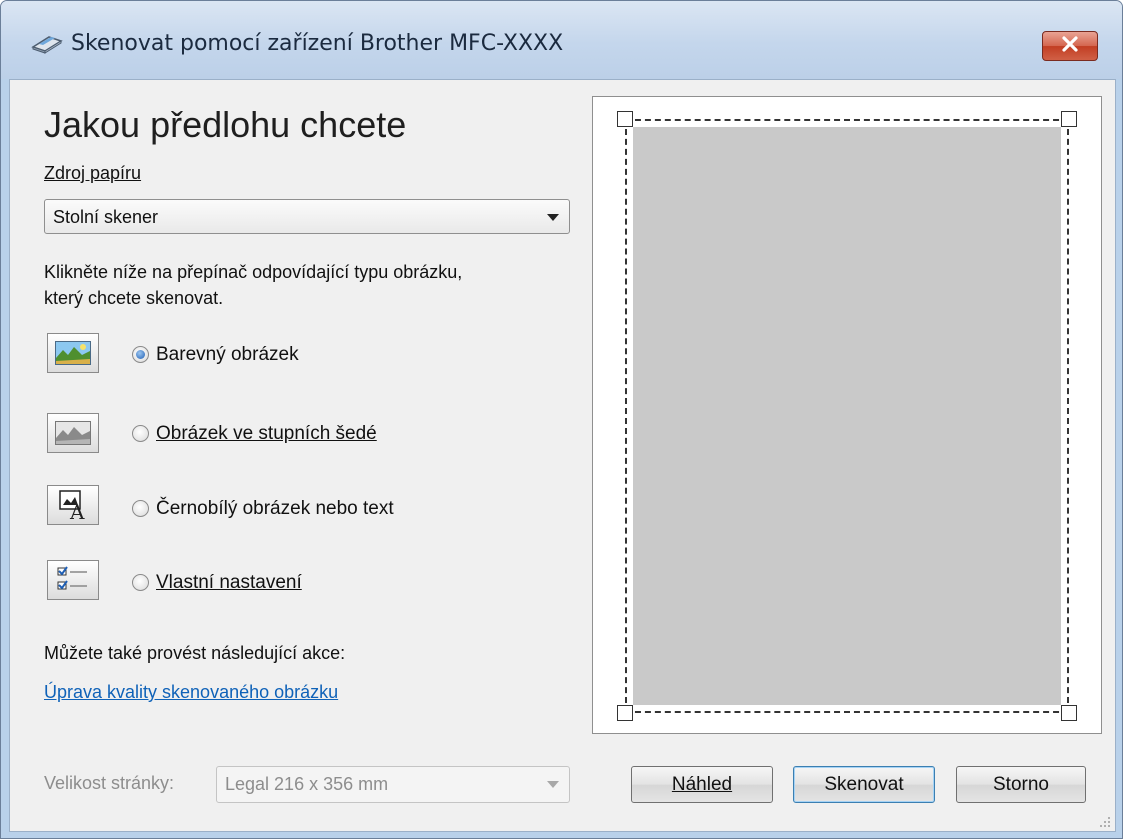  Describe the element at coordinates (73, 580) in the screenshot. I see `custom-settings-icon` at that location.